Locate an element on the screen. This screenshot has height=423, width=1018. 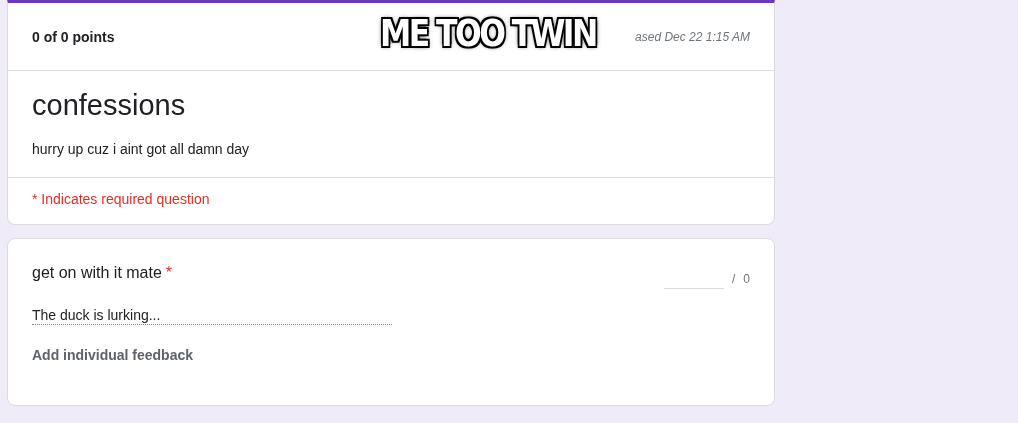
form-description: hurry up cuz i aint got all damn day is located at coordinates (141, 149).